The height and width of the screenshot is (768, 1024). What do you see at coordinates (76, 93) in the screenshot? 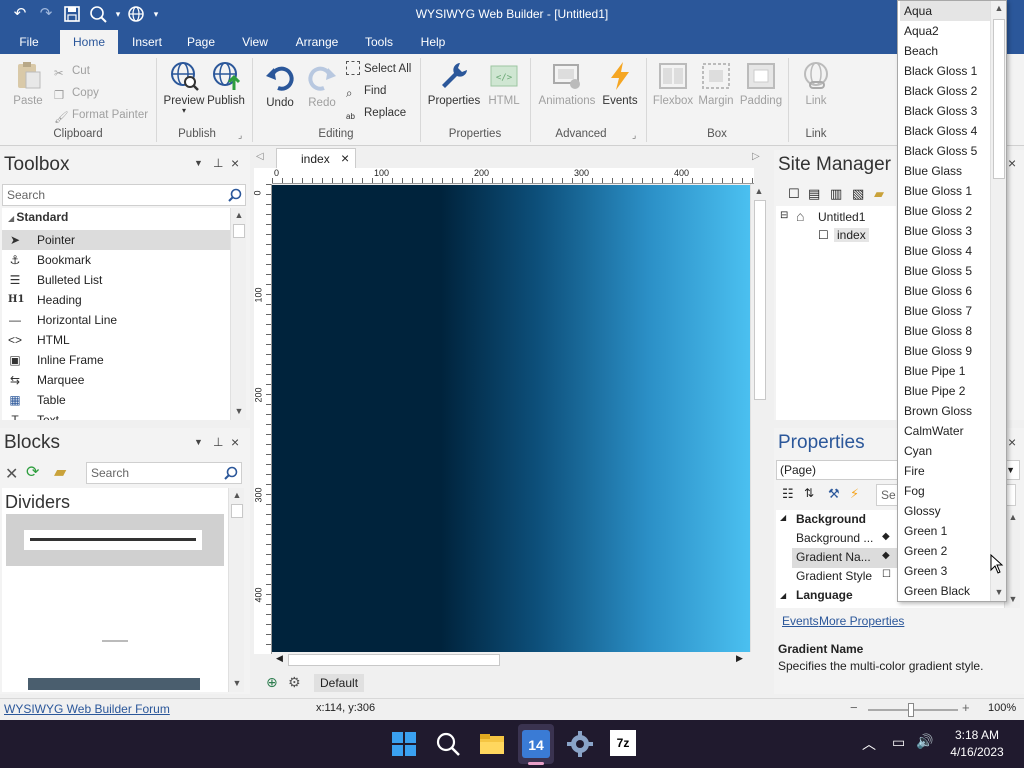
I see `copy-button: ❐ Copy` at bounding box center [76, 93].